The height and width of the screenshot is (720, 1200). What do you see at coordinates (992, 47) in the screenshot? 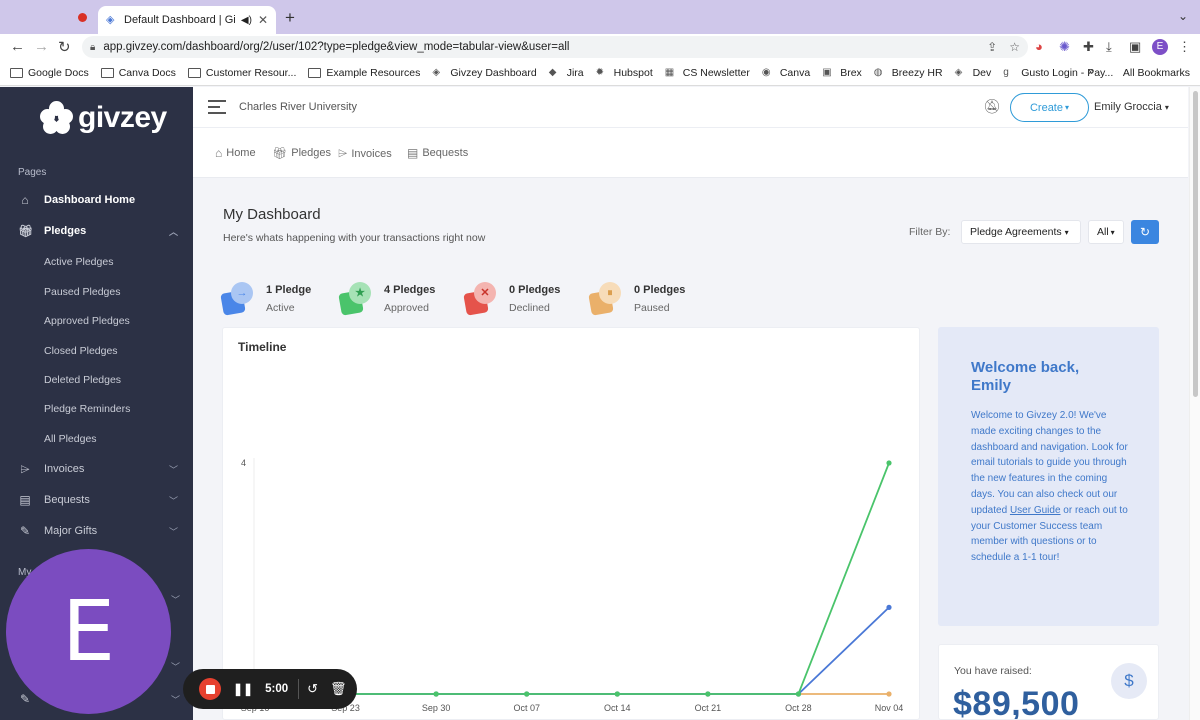
I see `share-icon: ⇪` at bounding box center [992, 47].